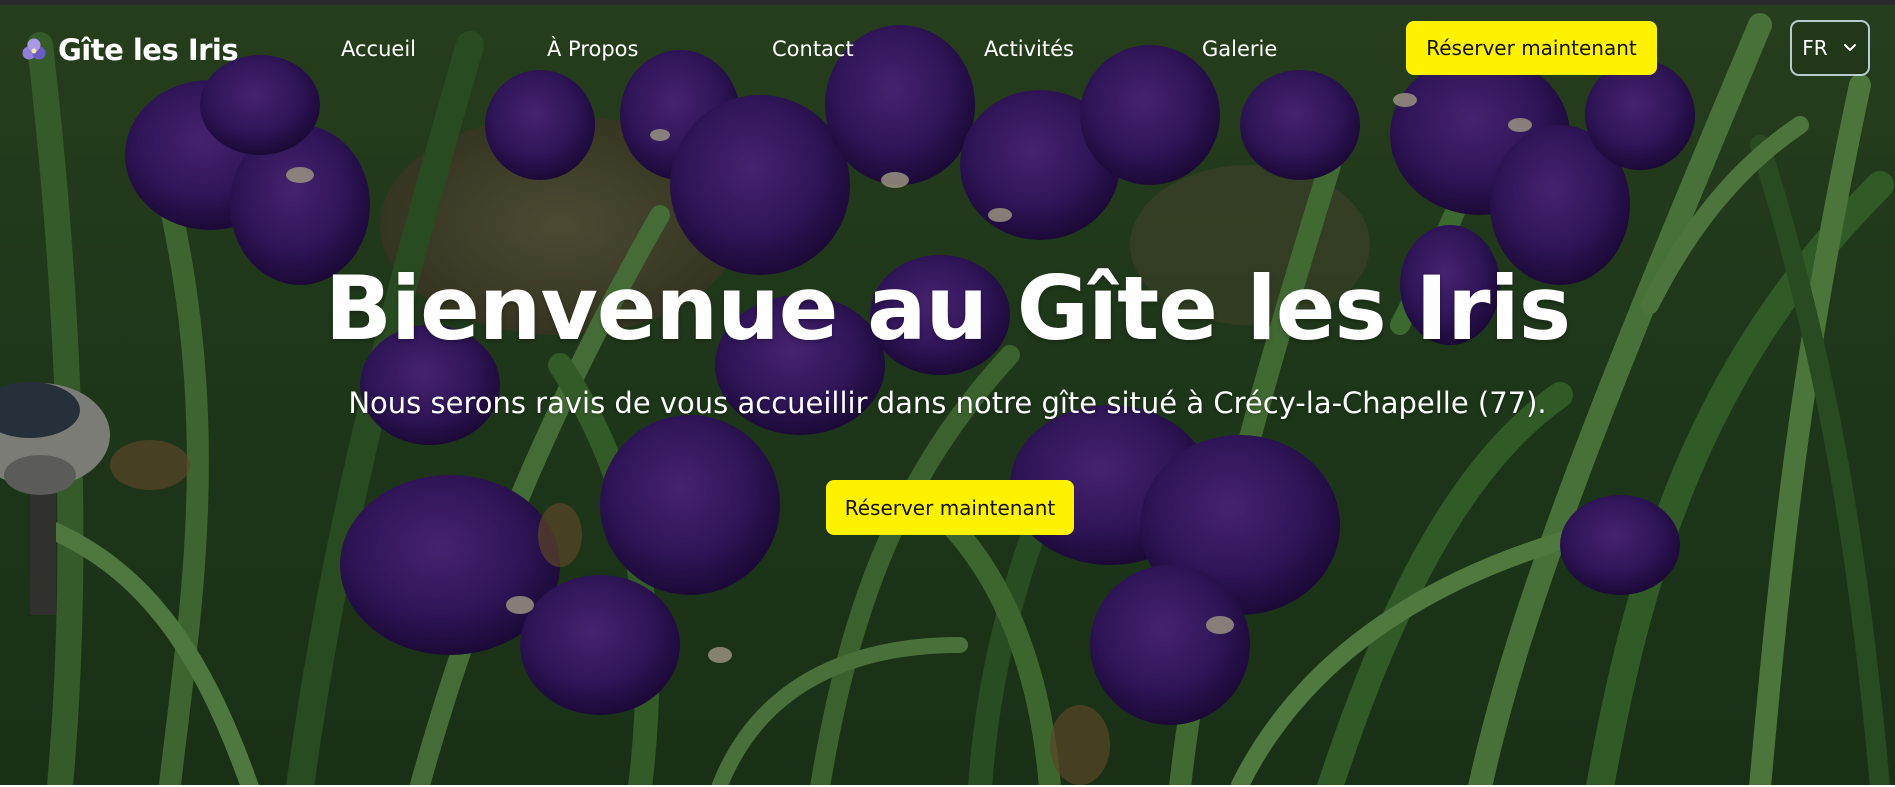 Image resolution: width=1895 pixels, height=787 pixels. What do you see at coordinates (1850, 48) in the screenshot?
I see `chevron-down-icon` at bounding box center [1850, 48].